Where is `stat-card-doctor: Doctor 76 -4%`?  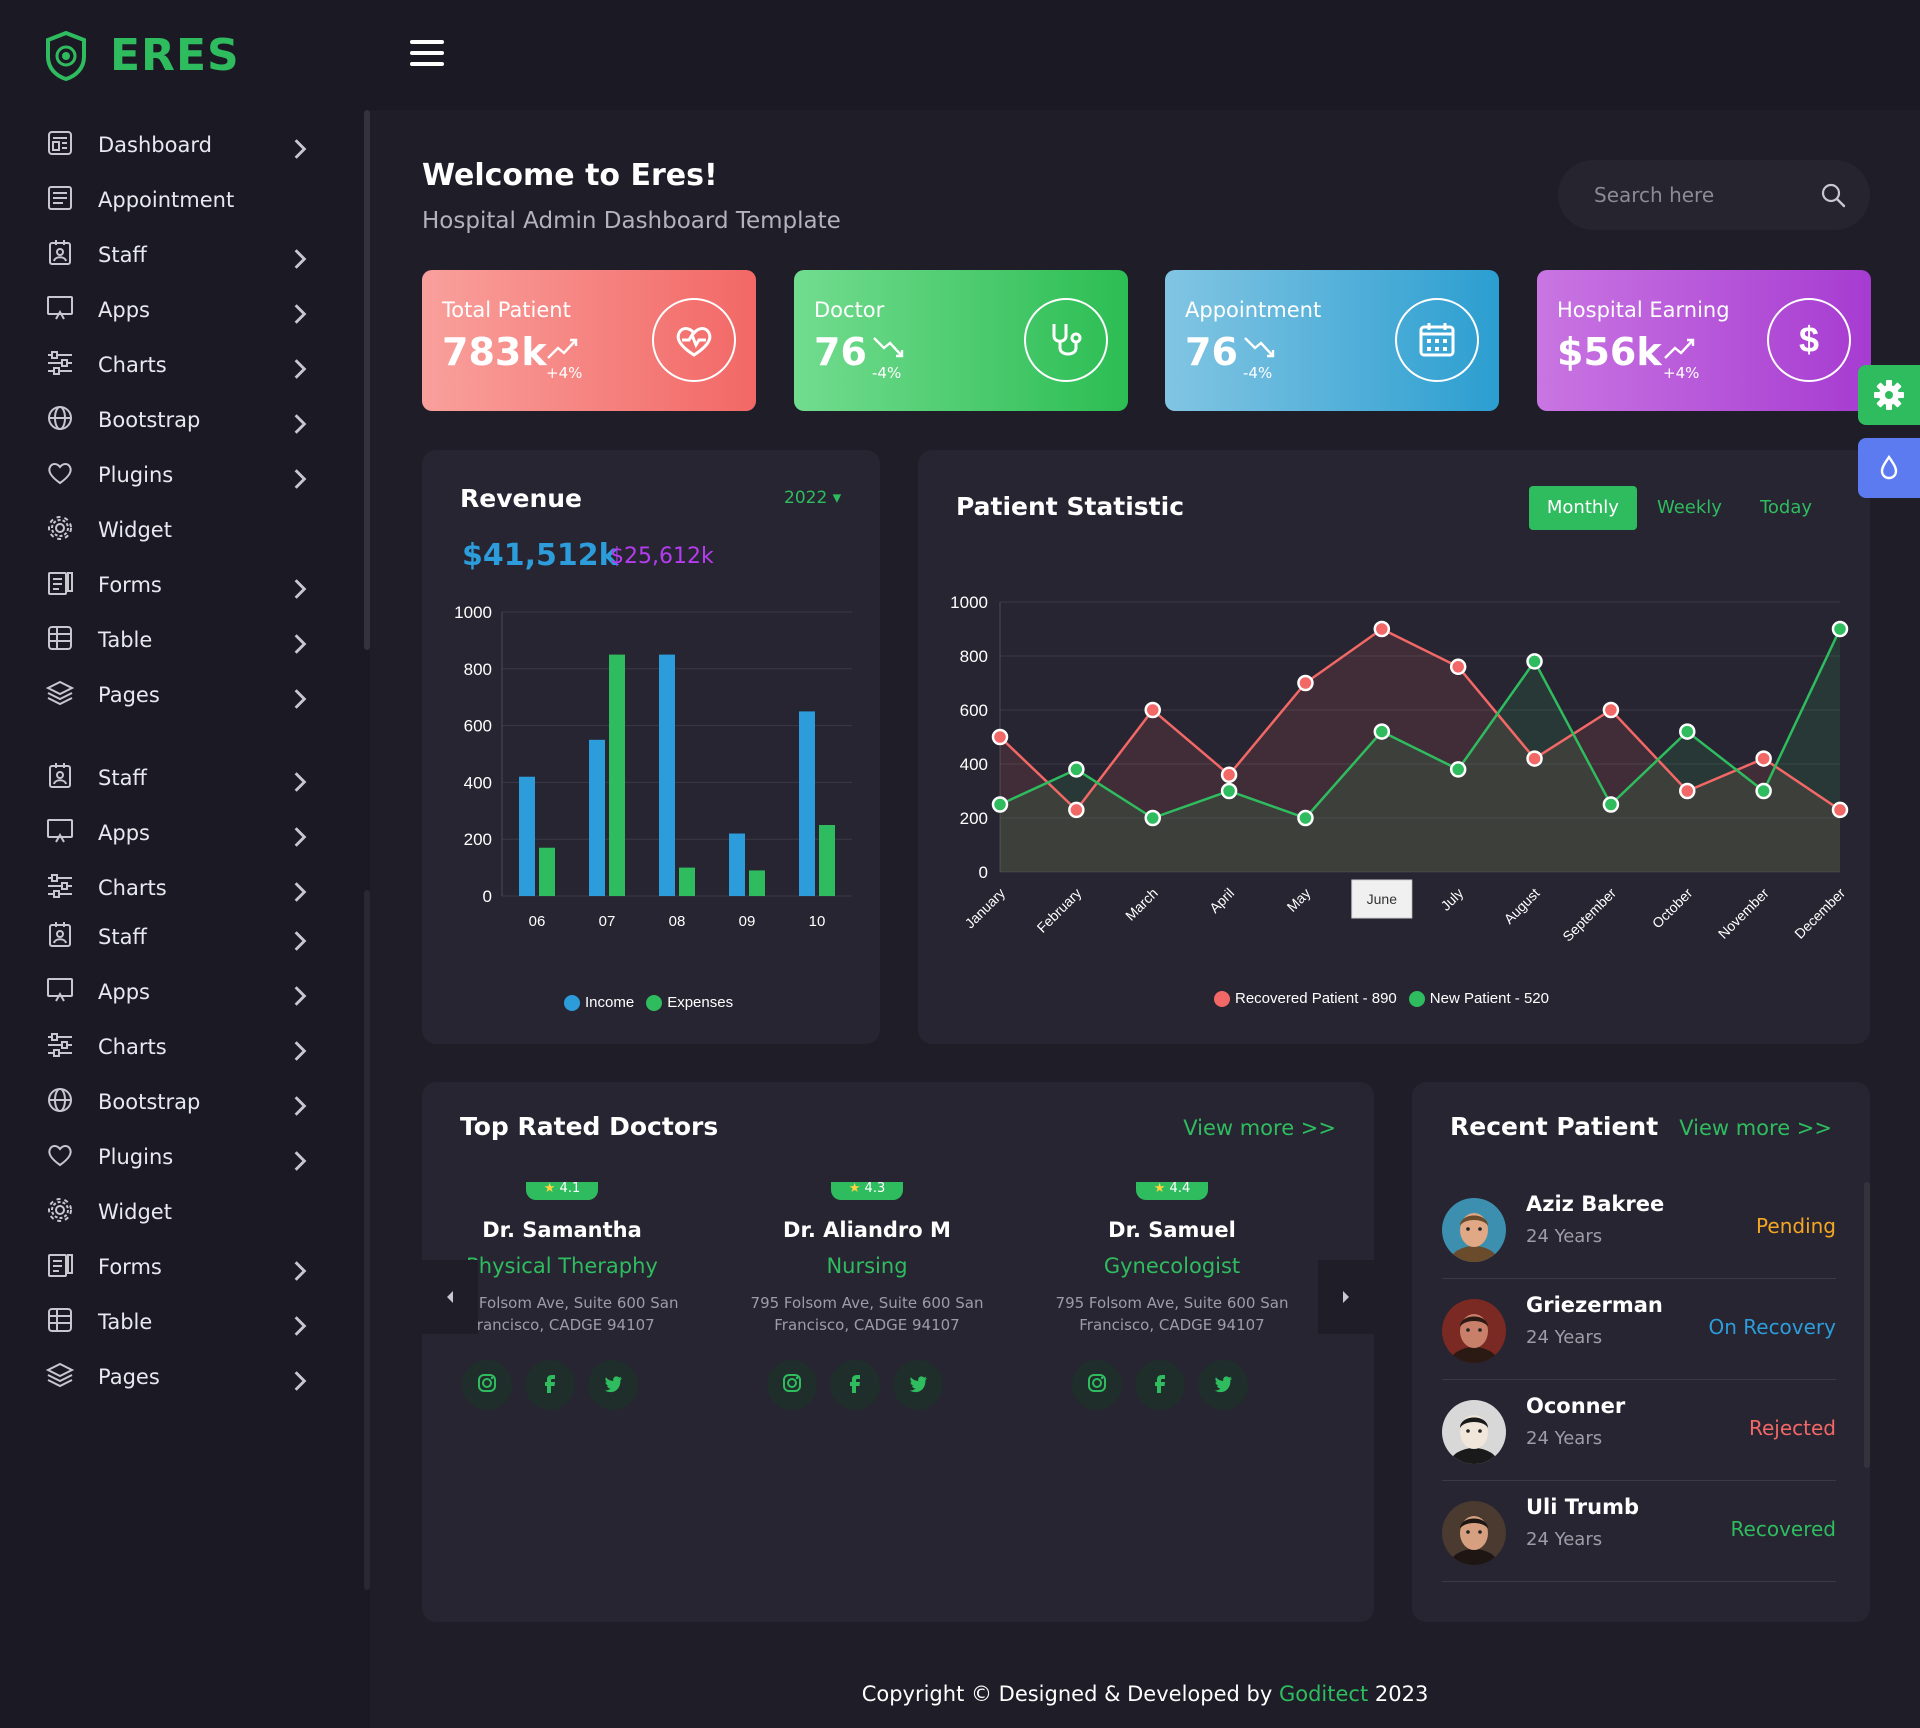
stat-card-doctor: Doctor 76 -4% is located at coordinates (961, 340).